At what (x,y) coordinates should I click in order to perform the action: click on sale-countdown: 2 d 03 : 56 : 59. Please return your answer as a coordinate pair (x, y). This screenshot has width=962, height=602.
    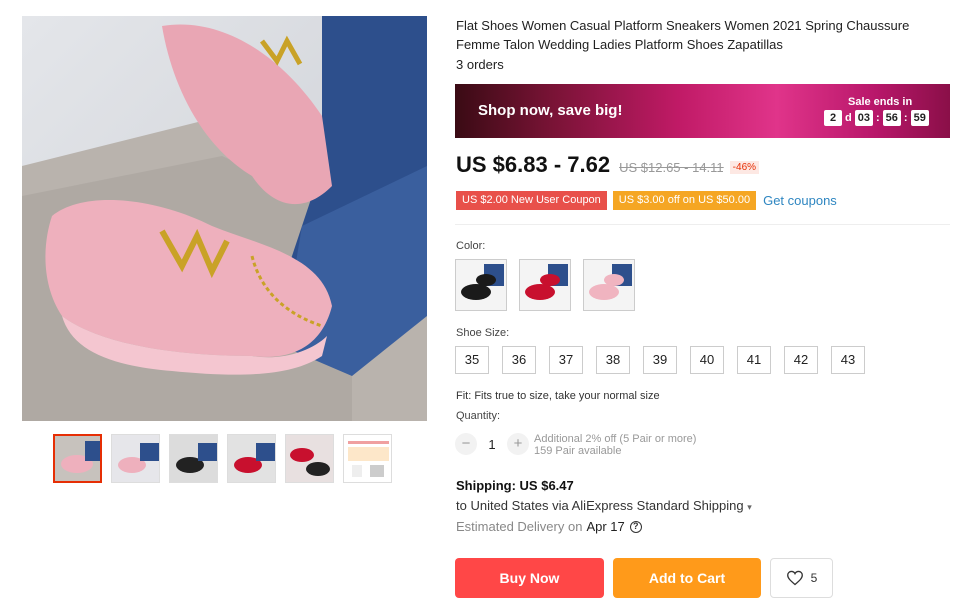
    Looking at the image, I should click on (876, 118).